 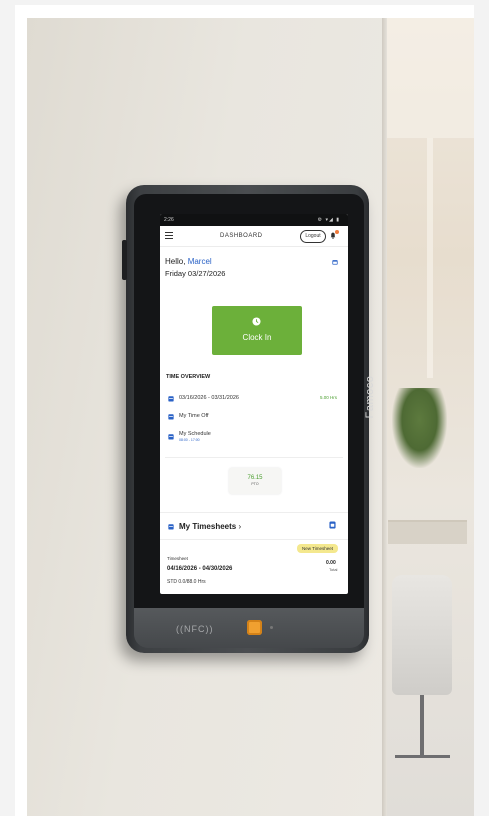 What do you see at coordinates (241, 236) in the screenshot?
I see `page-title: DASHBOARD` at bounding box center [241, 236].